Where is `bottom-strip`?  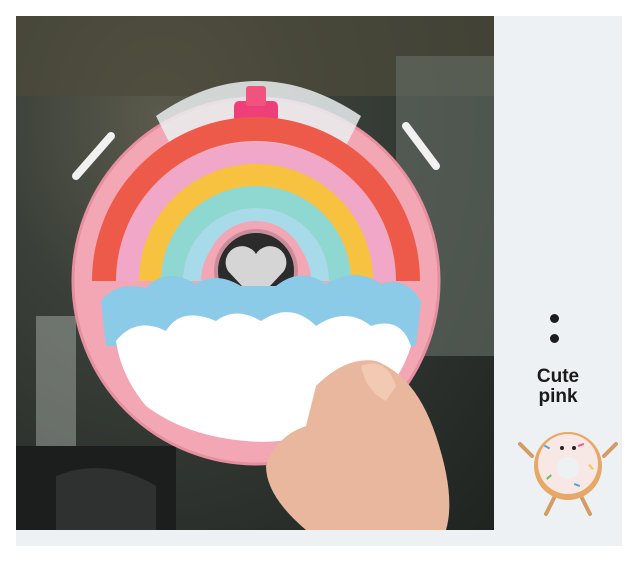
bottom-strip is located at coordinates (319, 538).